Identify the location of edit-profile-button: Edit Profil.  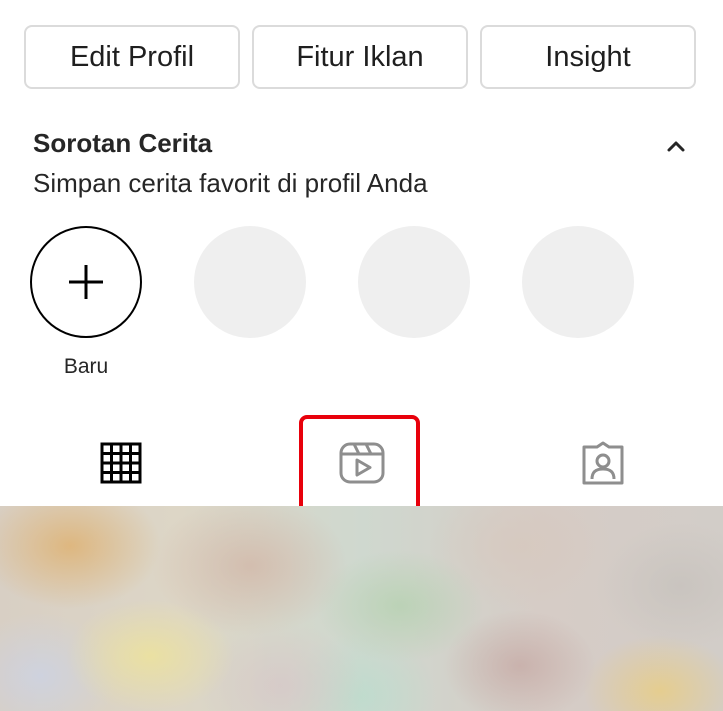
(132, 57).